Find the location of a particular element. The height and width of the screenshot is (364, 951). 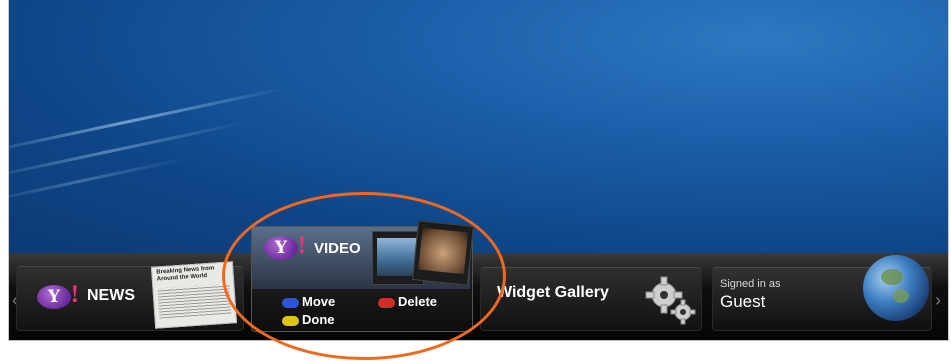

widget-gallery-tile: Widget Gallery is located at coordinates (591, 298).